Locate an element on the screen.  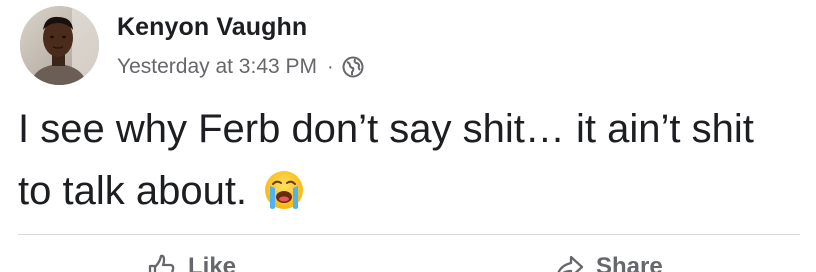
author-name: Kenyon Vaughn is located at coordinates (212, 27).